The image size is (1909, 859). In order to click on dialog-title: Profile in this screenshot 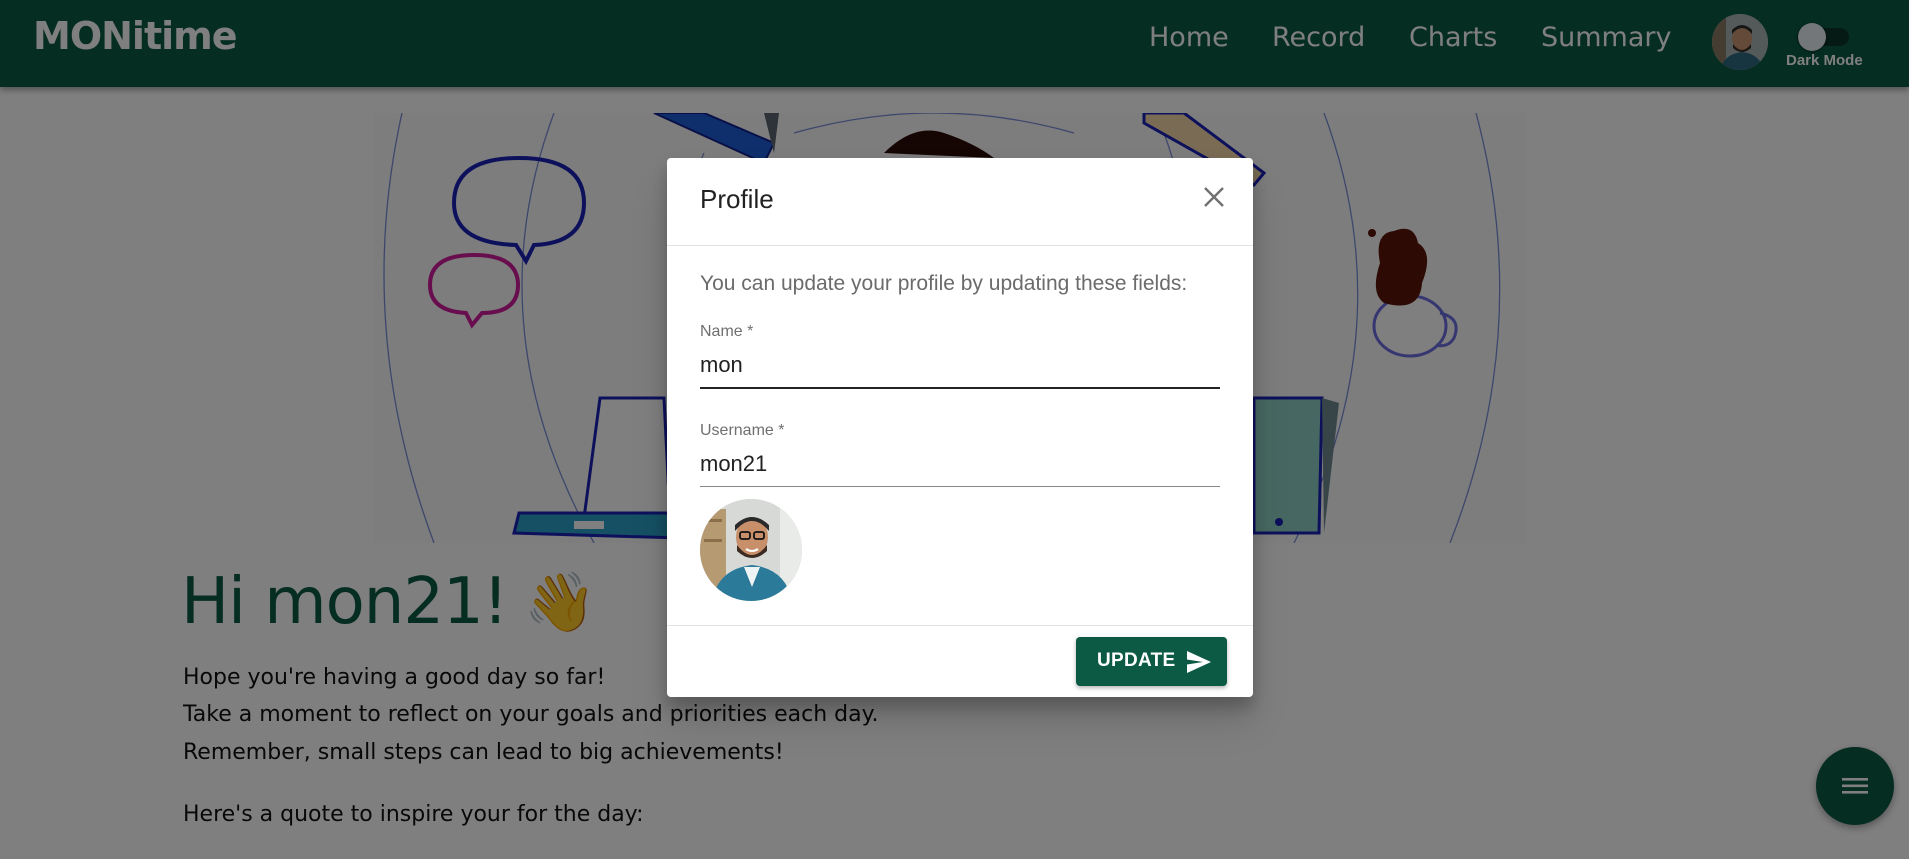, I will do `click(737, 199)`.